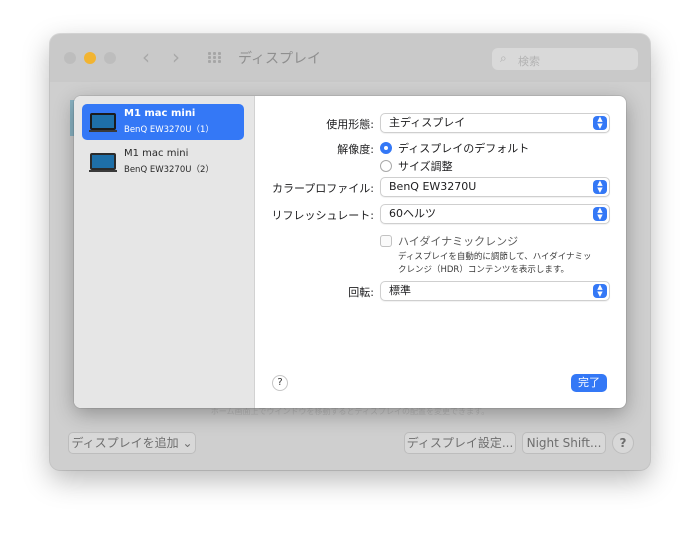 This screenshot has width=700, height=537. What do you see at coordinates (529, 61) in the screenshot?
I see `search-placeholder: 検索` at bounding box center [529, 61].